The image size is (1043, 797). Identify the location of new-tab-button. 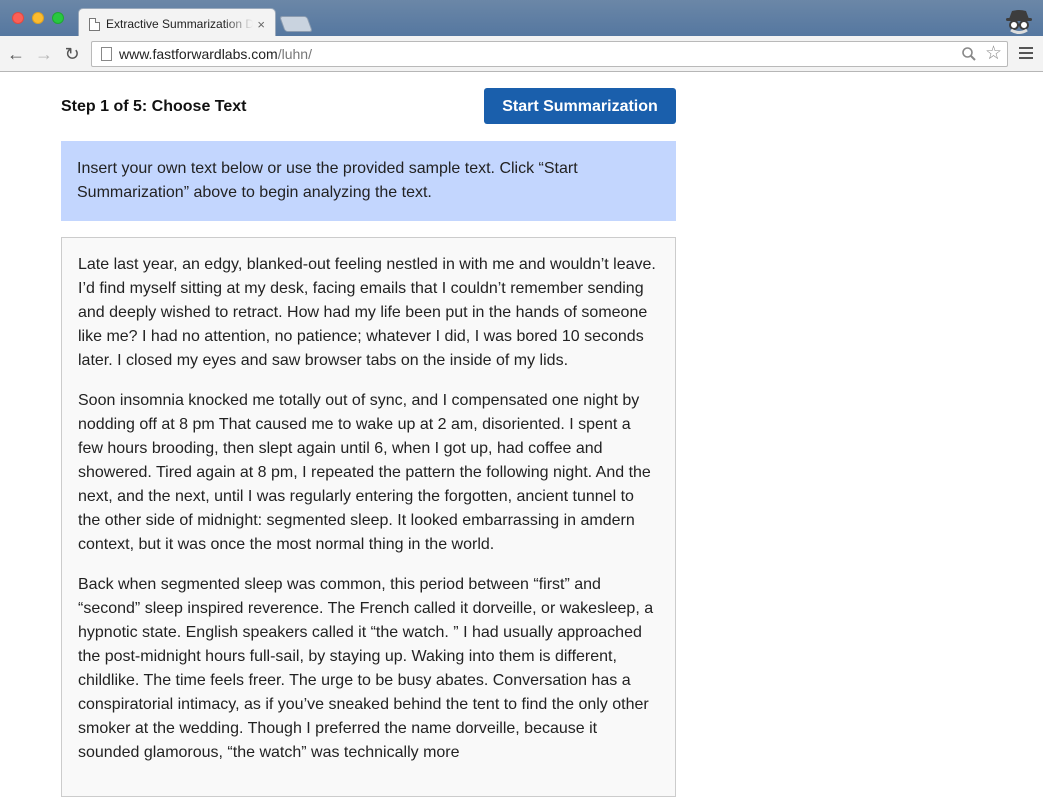
(296, 24).